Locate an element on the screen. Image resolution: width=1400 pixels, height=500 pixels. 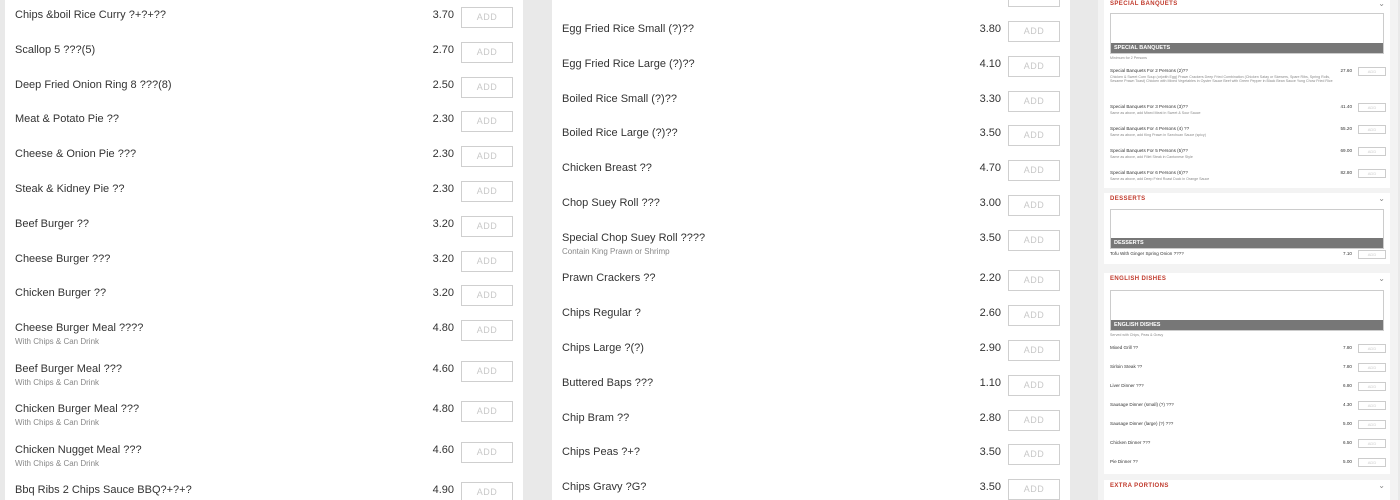
partial-add-button is located at coordinates (1034, 3).